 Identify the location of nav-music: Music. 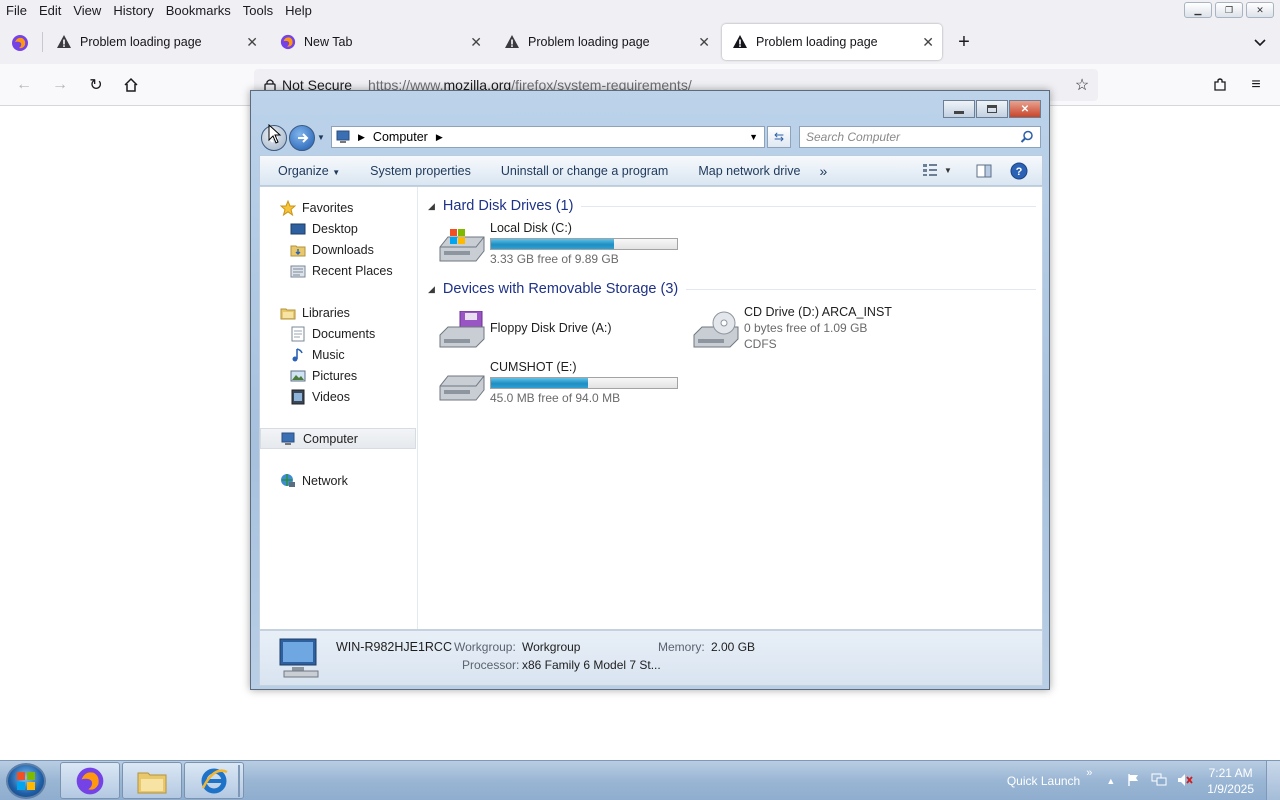
(338, 354).